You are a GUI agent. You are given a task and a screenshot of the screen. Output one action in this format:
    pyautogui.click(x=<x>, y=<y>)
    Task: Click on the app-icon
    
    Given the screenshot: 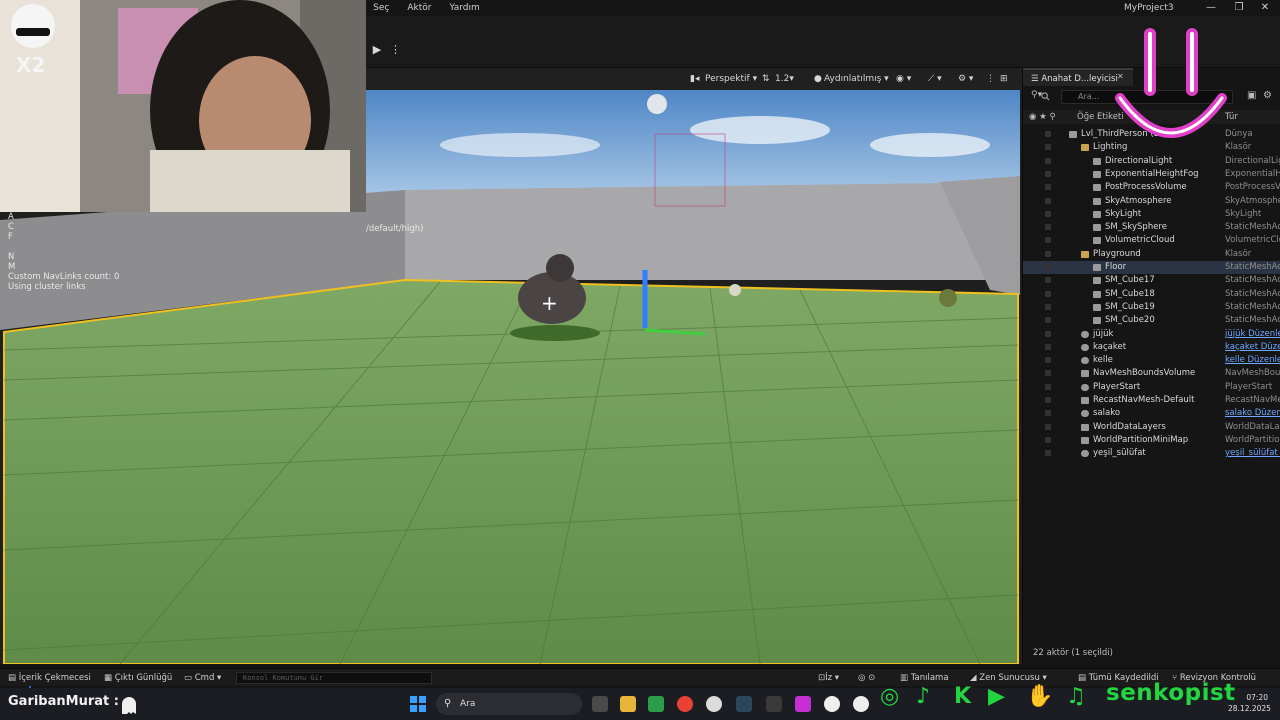 What is the action you would take?
    pyautogui.click(x=803, y=704)
    